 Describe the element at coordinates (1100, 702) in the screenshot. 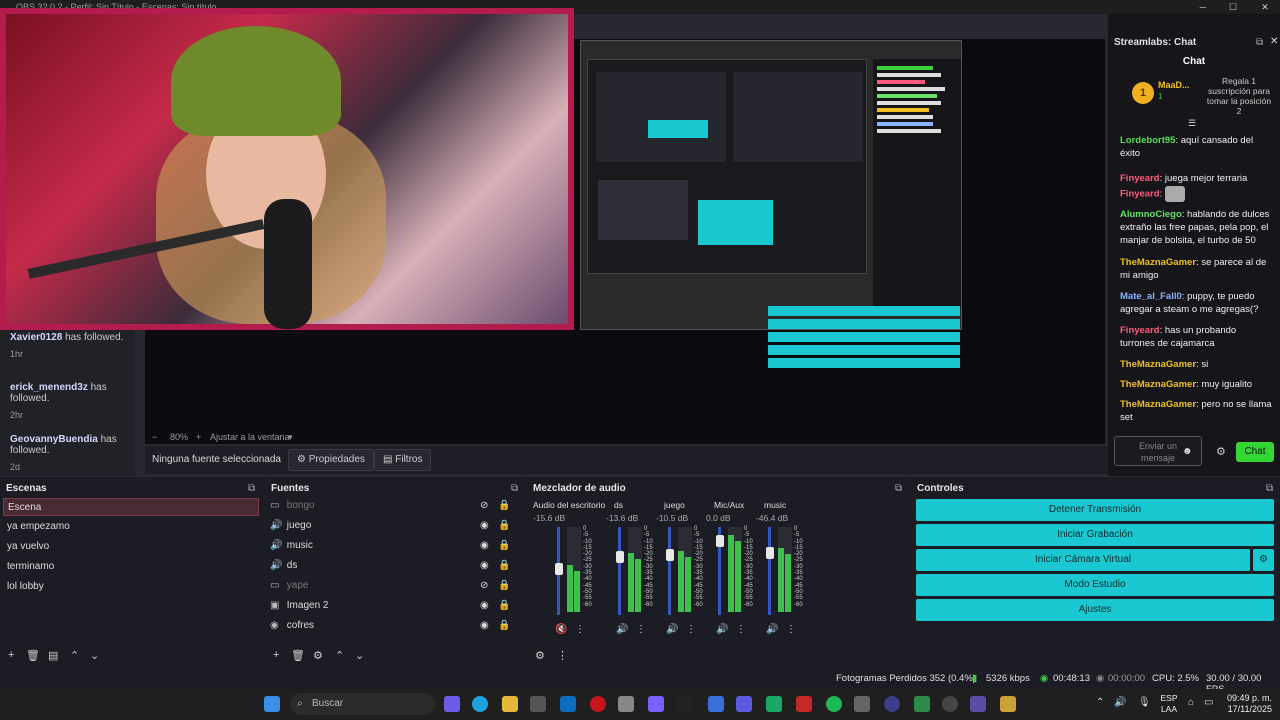

I see `chevron-up-icon: ⌃` at that location.